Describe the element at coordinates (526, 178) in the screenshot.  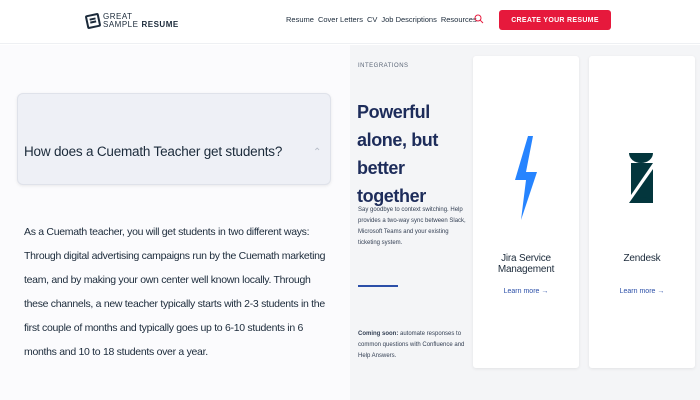
I see `jira-logo-icon` at that location.